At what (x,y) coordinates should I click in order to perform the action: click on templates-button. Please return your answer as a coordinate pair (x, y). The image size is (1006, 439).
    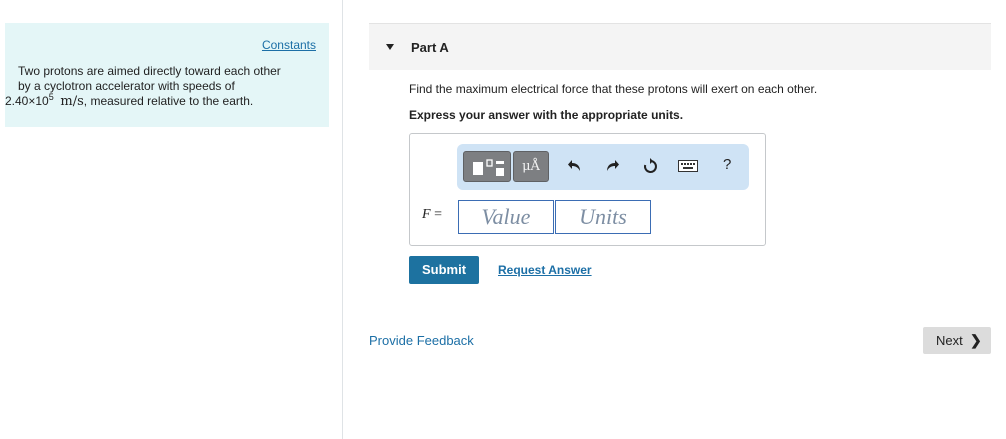
    Looking at the image, I should click on (487, 166).